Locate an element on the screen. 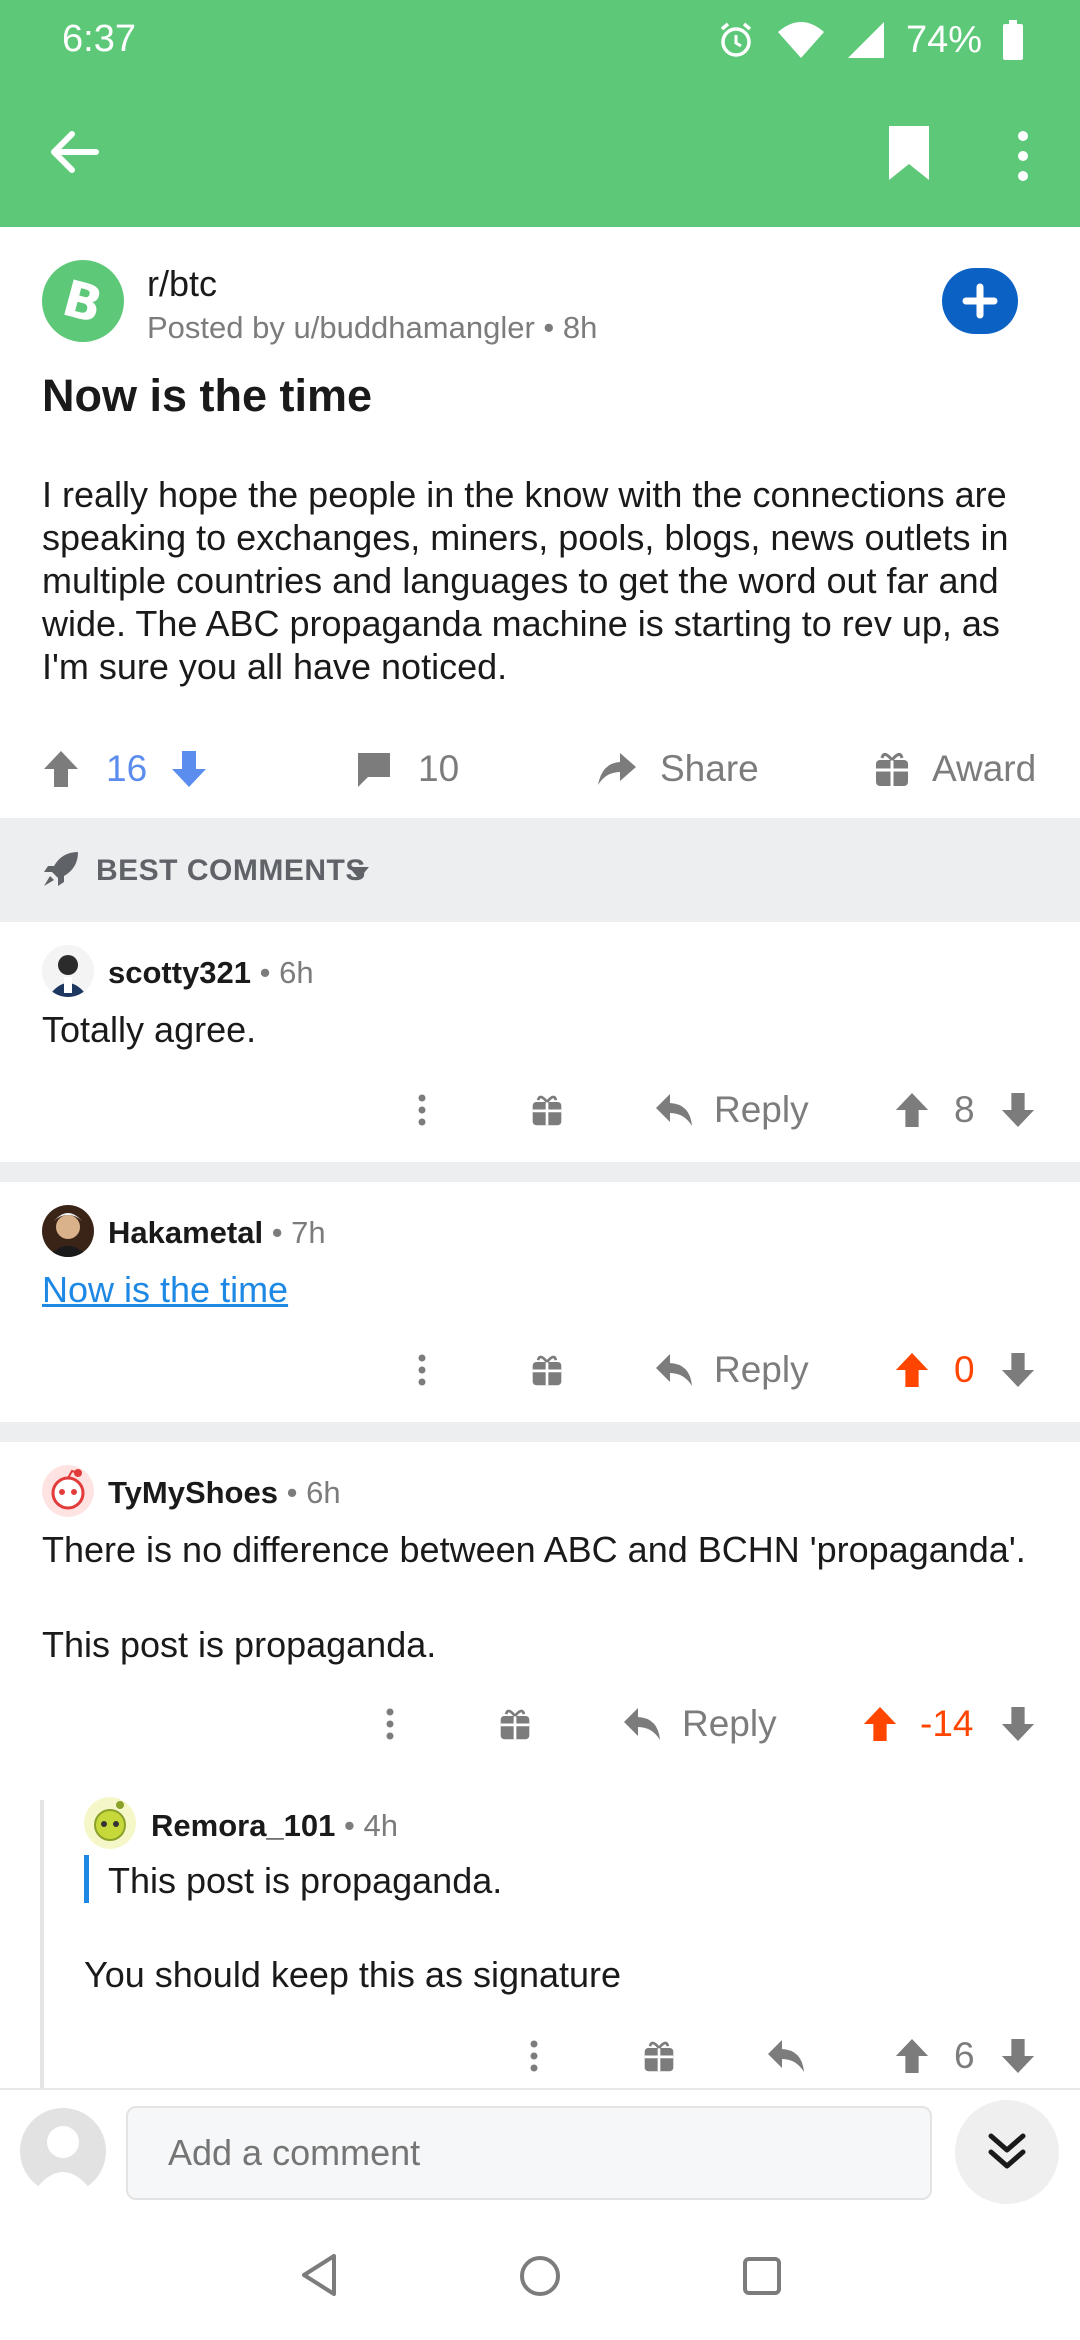 The image size is (1080, 2340). comment-text: You should keep this as signature is located at coordinates (353, 1974).